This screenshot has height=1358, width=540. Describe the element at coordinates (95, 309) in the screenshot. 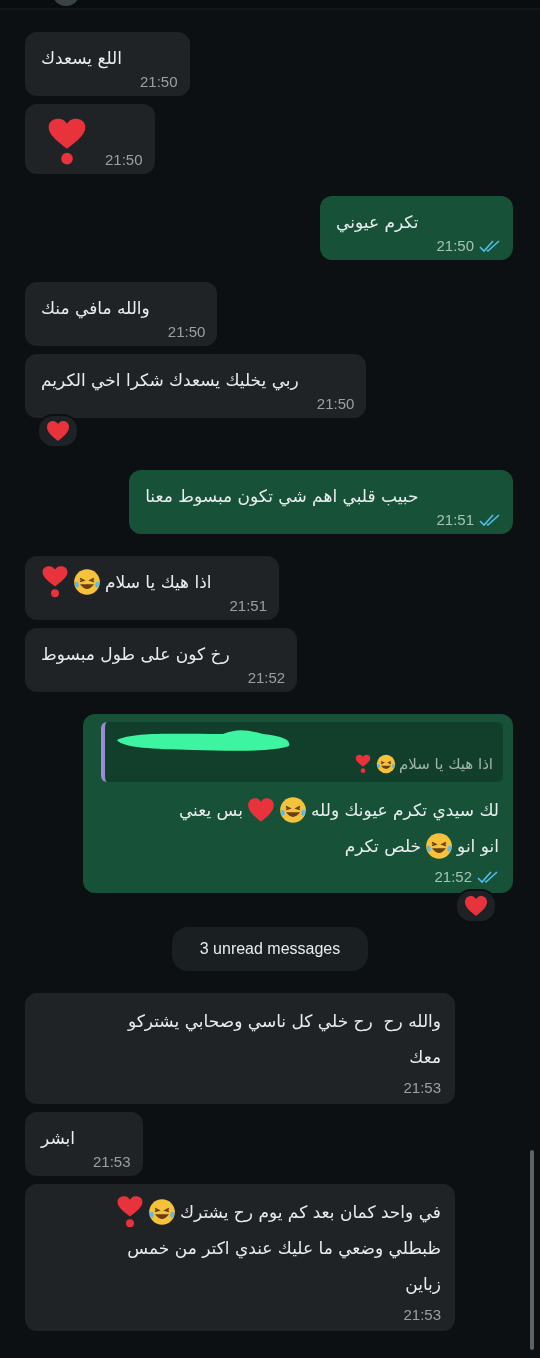

I see `message-text: والله مافي منك` at that location.